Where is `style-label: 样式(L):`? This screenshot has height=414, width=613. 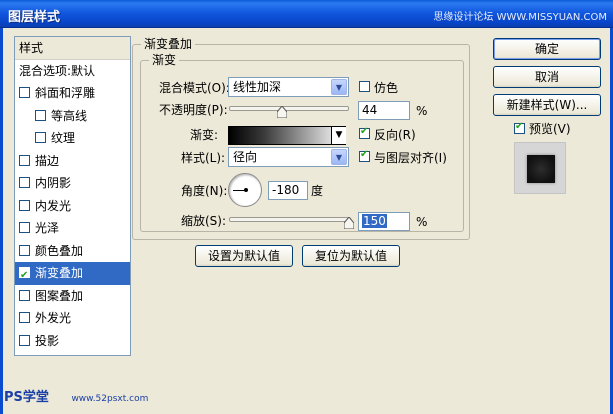 style-label: 样式(L): is located at coordinates (203, 158).